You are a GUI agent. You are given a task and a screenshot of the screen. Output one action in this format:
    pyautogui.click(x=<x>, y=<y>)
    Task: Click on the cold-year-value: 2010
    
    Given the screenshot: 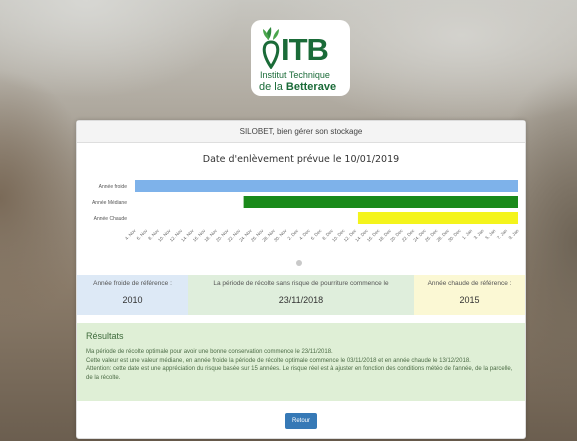 What is the action you would take?
    pyautogui.click(x=132, y=300)
    